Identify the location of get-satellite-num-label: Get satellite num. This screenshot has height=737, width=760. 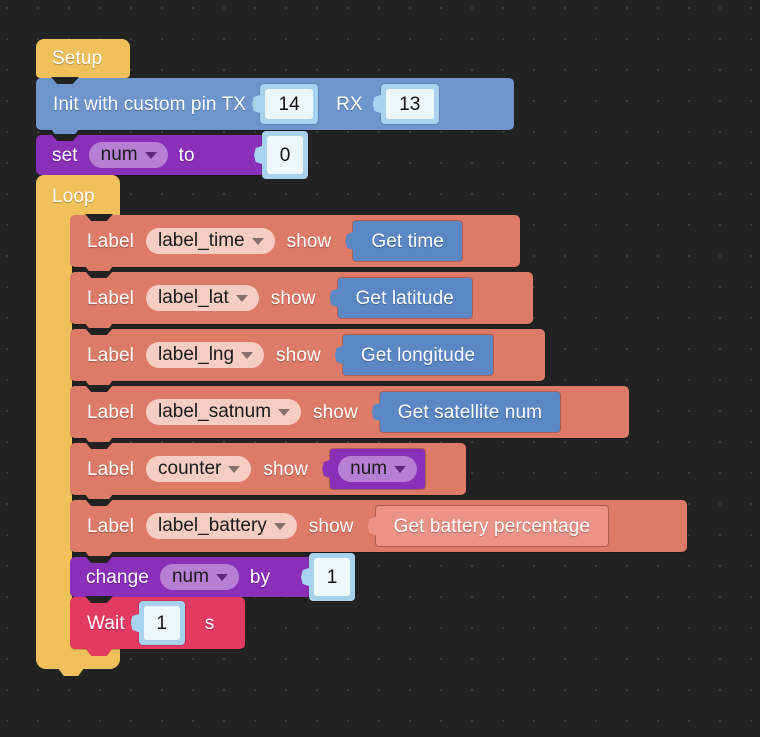
(470, 412).